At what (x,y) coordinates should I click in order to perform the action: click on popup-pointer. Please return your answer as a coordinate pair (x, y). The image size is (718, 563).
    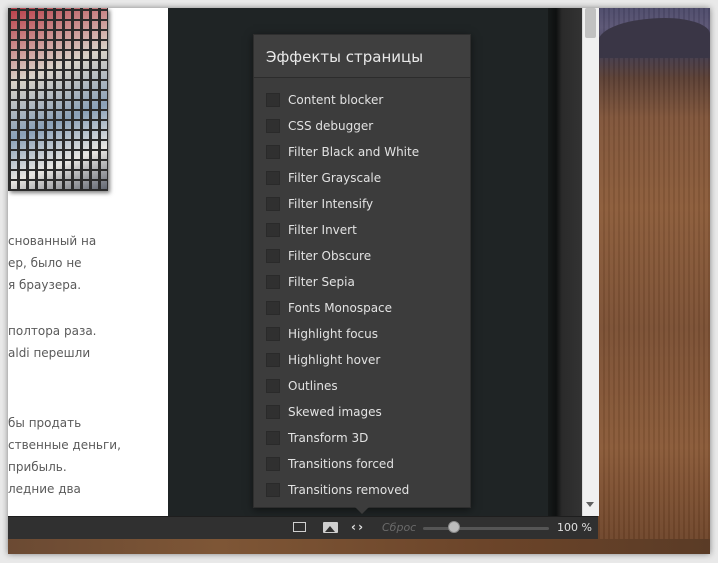
    Looking at the image, I should click on (362, 510).